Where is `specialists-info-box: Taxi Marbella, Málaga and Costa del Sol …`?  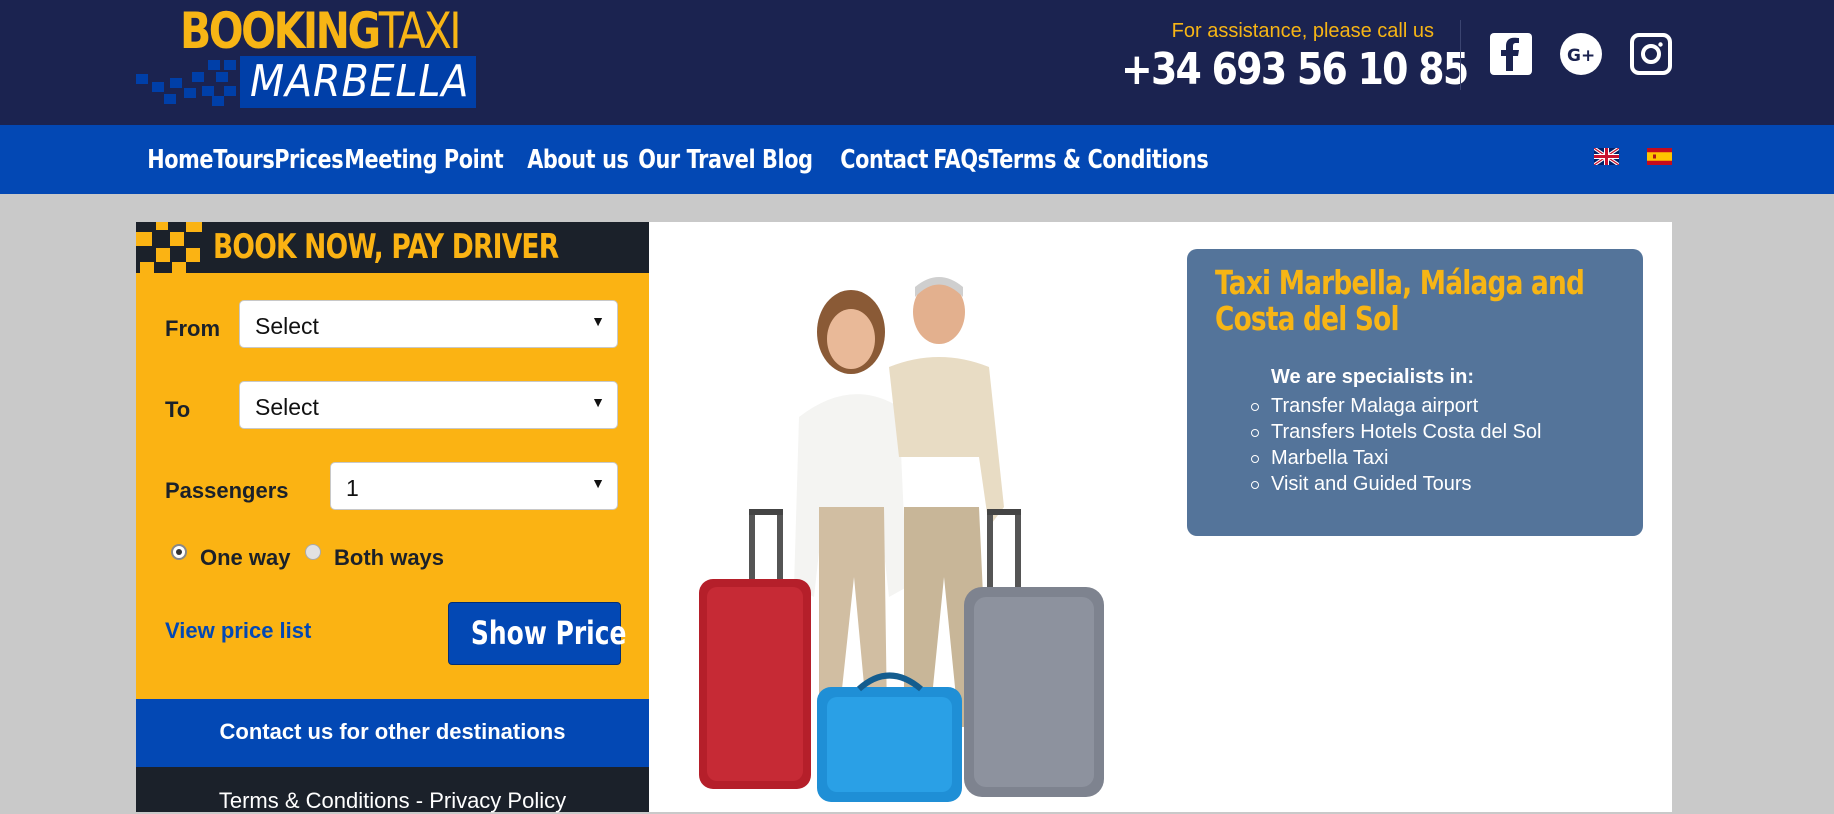 specialists-info-box: Taxi Marbella, Málaga and Costa del Sol … is located at coordinates (1415, 392).